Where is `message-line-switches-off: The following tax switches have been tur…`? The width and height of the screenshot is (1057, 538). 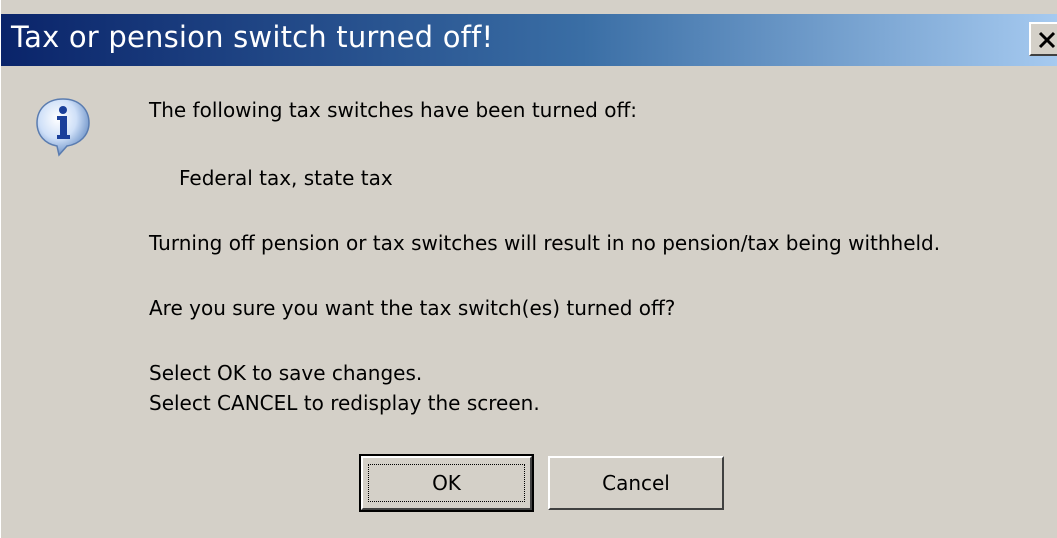
message-line-switches-off: The following tax switches have been tur… is located at coordinates (393, 110).